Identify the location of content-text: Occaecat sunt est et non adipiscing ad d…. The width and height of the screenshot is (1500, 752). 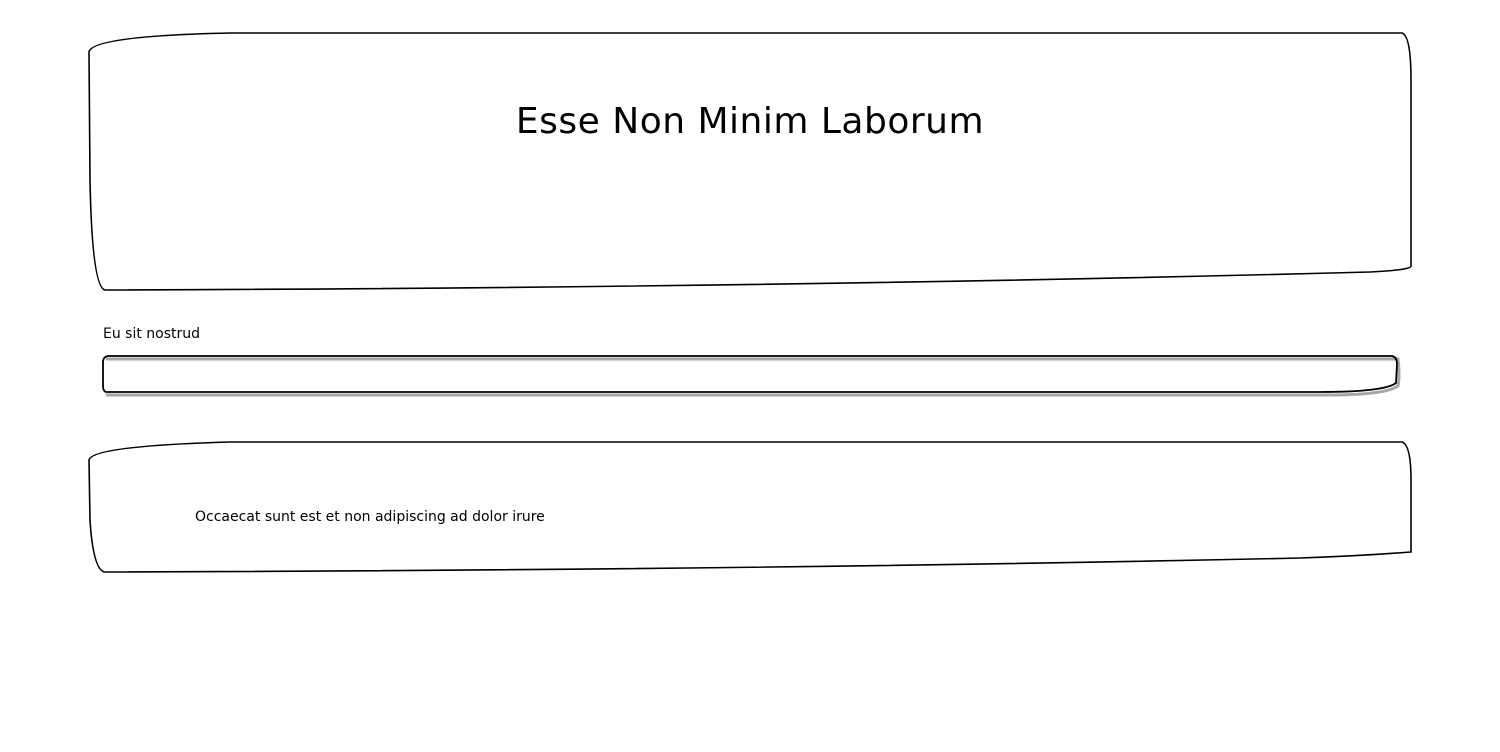
(370, 517).